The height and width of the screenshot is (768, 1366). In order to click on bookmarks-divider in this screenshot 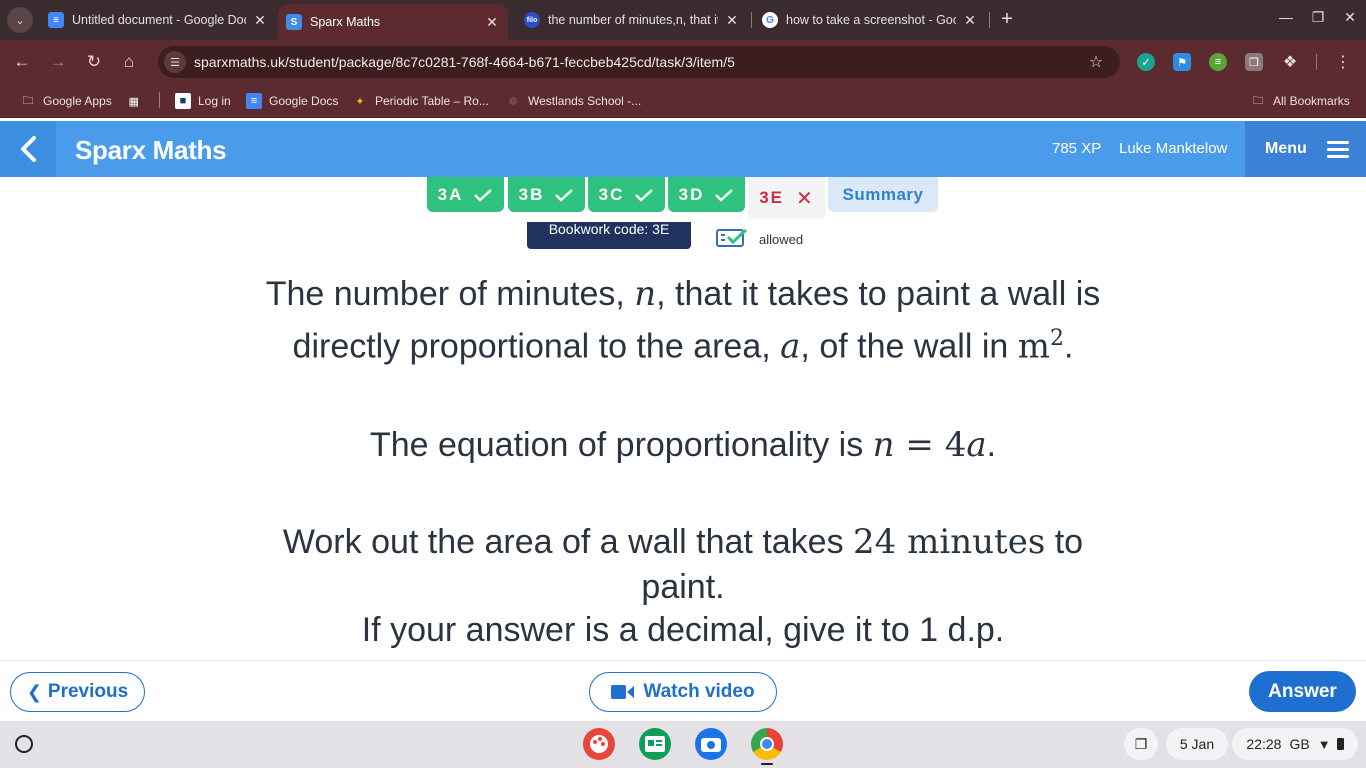, I will do `click(159, 100)`.